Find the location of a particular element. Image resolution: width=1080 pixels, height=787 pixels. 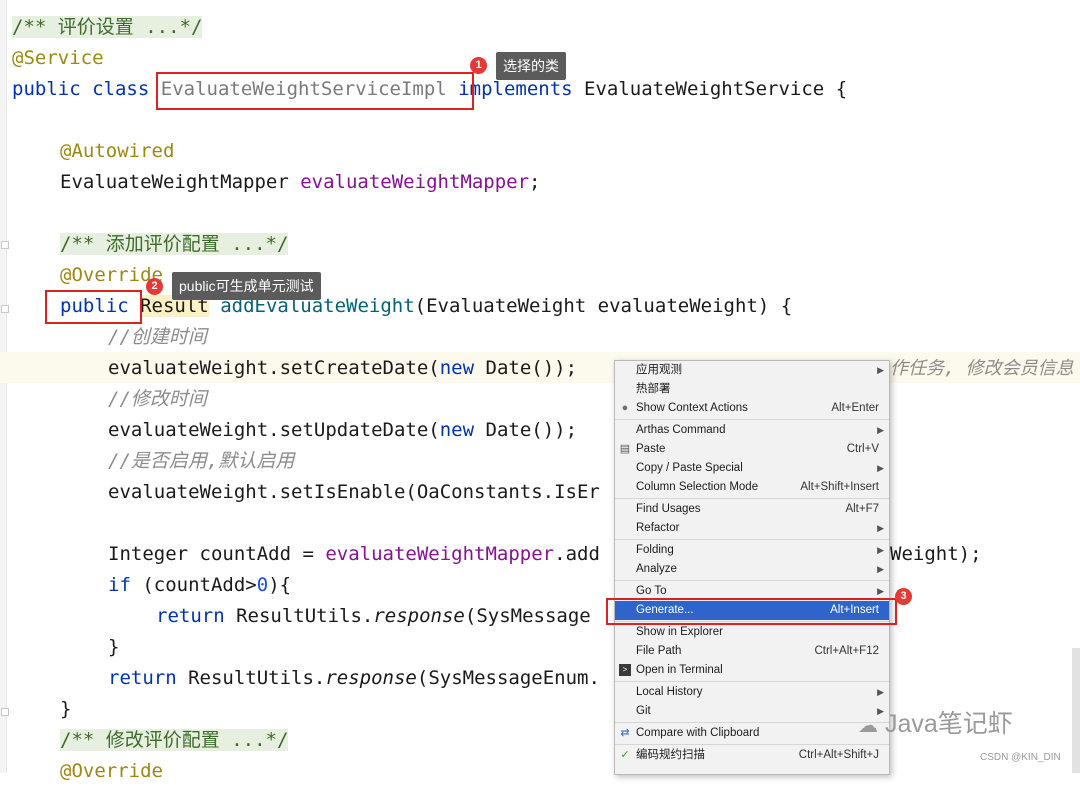

code-line: /** 添加评价配置 ...*/ is located at coordinates (174, 244).